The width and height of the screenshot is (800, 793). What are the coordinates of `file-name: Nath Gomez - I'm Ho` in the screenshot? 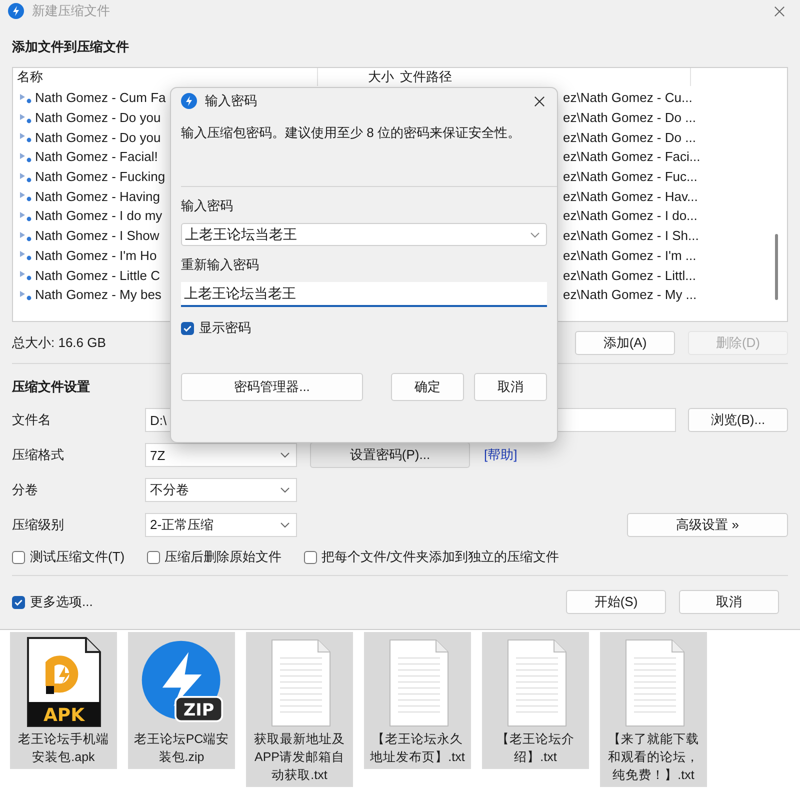 It's located at (104, 255).